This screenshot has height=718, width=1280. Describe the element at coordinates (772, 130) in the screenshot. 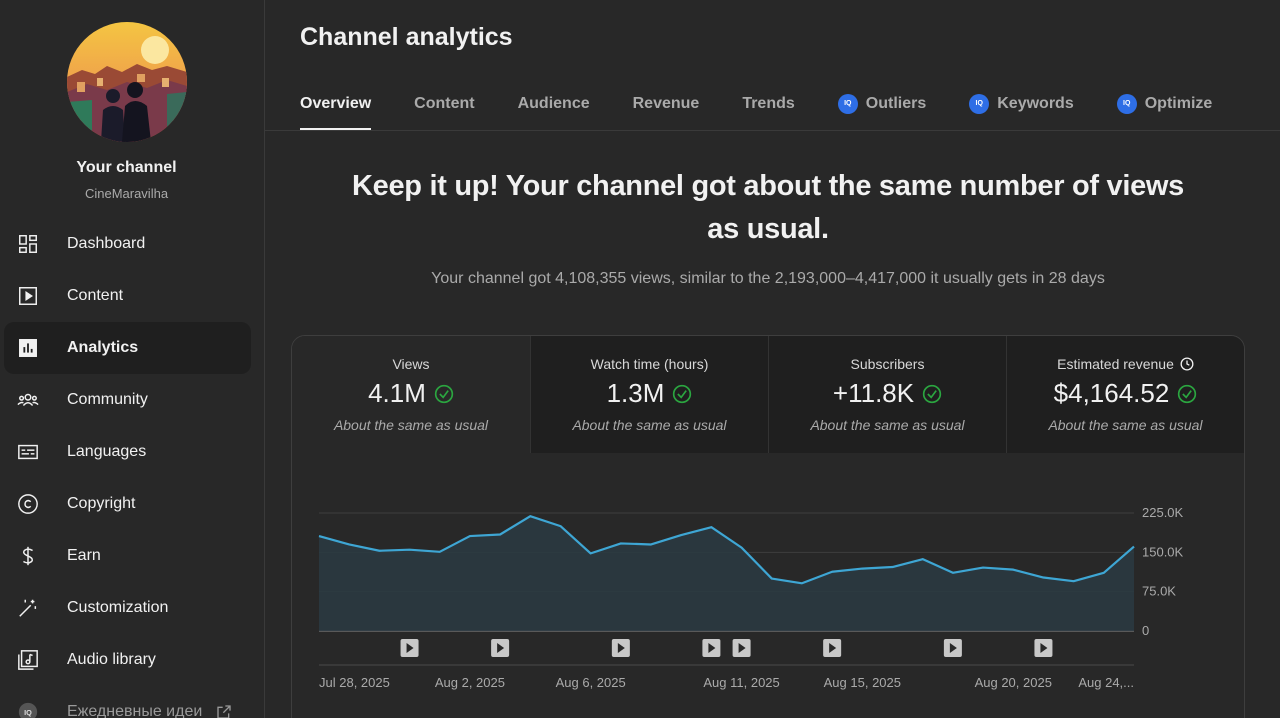

I see `header-divider` at that location.